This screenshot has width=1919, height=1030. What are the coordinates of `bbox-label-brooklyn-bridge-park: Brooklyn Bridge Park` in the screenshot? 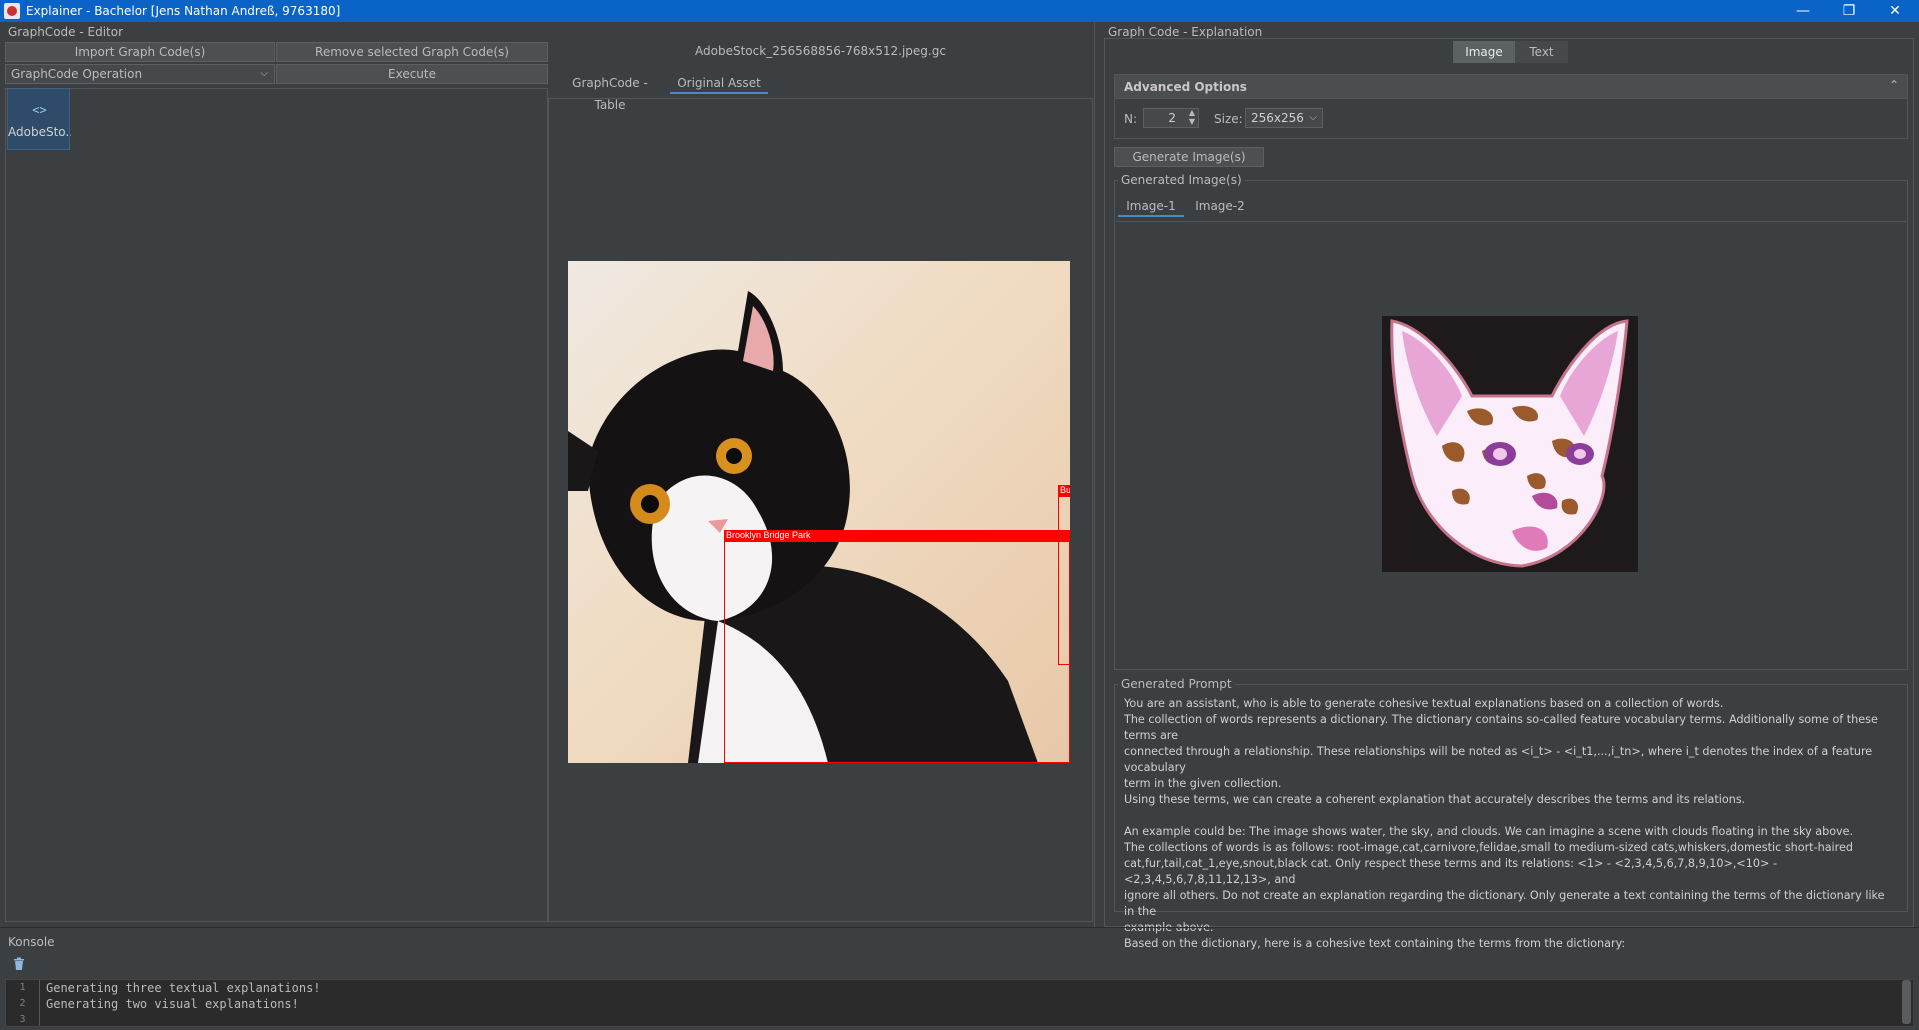 It's located at (897, 536).